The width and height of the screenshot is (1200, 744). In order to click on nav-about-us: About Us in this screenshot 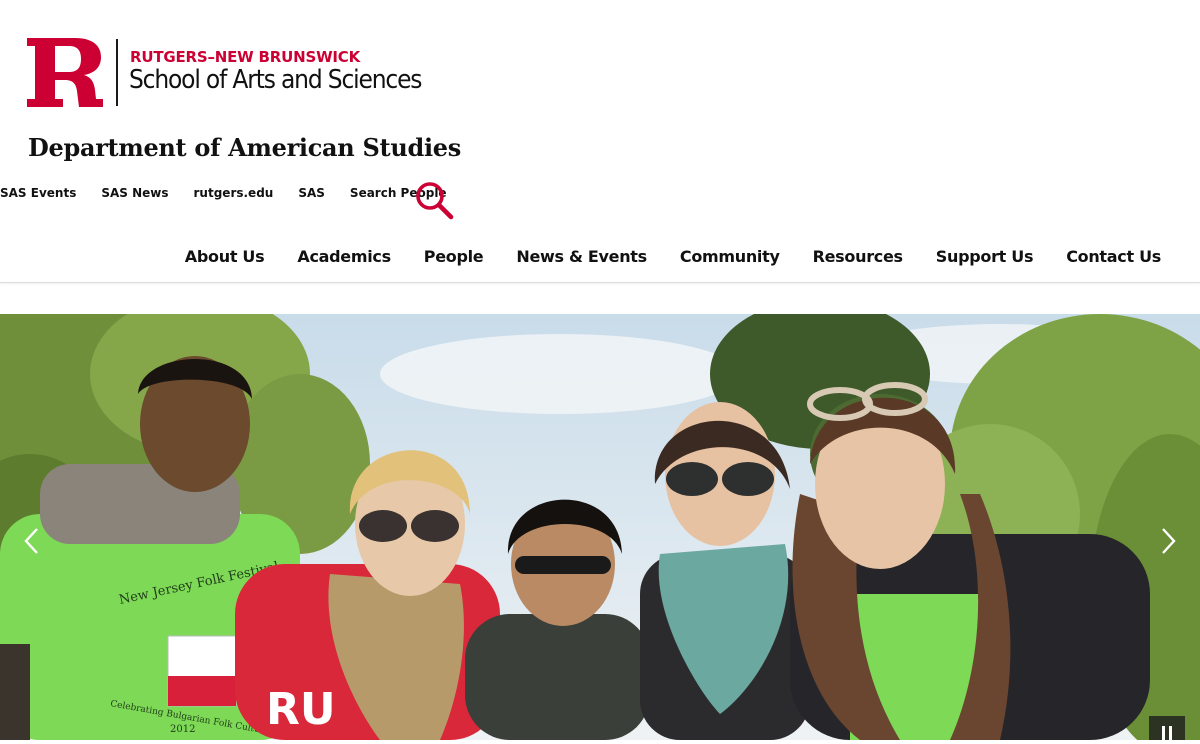, I will do `click(225, 256)`.